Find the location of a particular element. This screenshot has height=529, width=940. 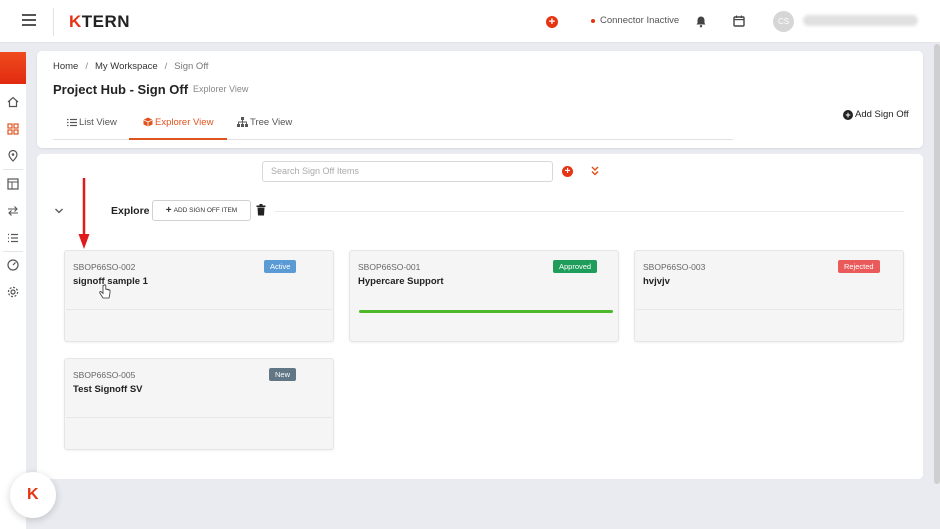

tab-tree-view: Tree View is located at coordinates (264, 126).